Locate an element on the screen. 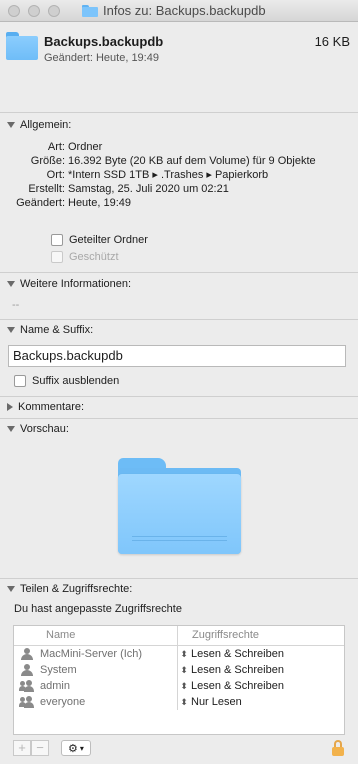 This screenshot has width=358, height=764. section-name-ext: Name & Suffix: is located at coordinates (50, 330).